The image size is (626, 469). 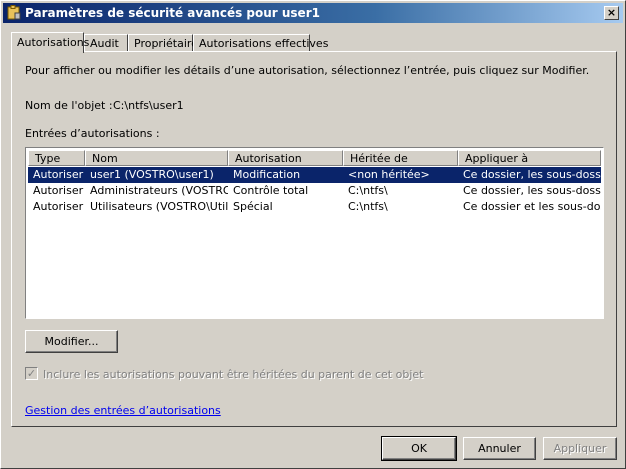 I want to click on manage-entries-link: Gestion des entrées d’autorisations, so click(x=123, y=410).